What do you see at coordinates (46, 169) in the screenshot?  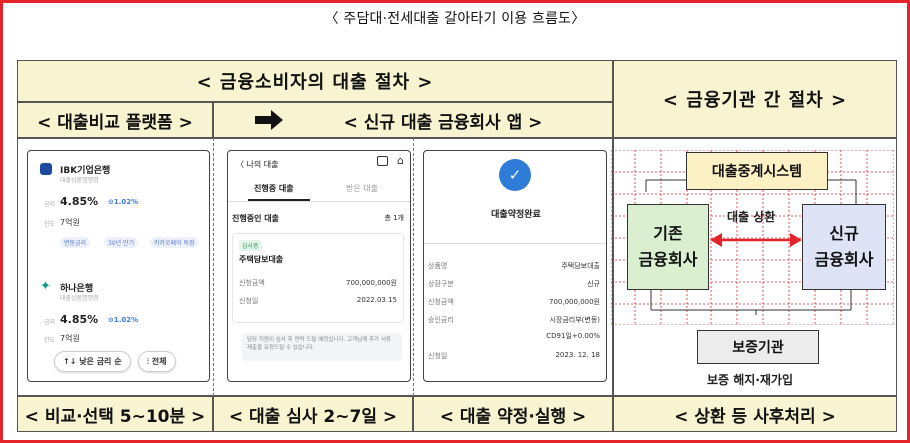 I see `ibk-logo-icon` at bounding box center [46, 169].